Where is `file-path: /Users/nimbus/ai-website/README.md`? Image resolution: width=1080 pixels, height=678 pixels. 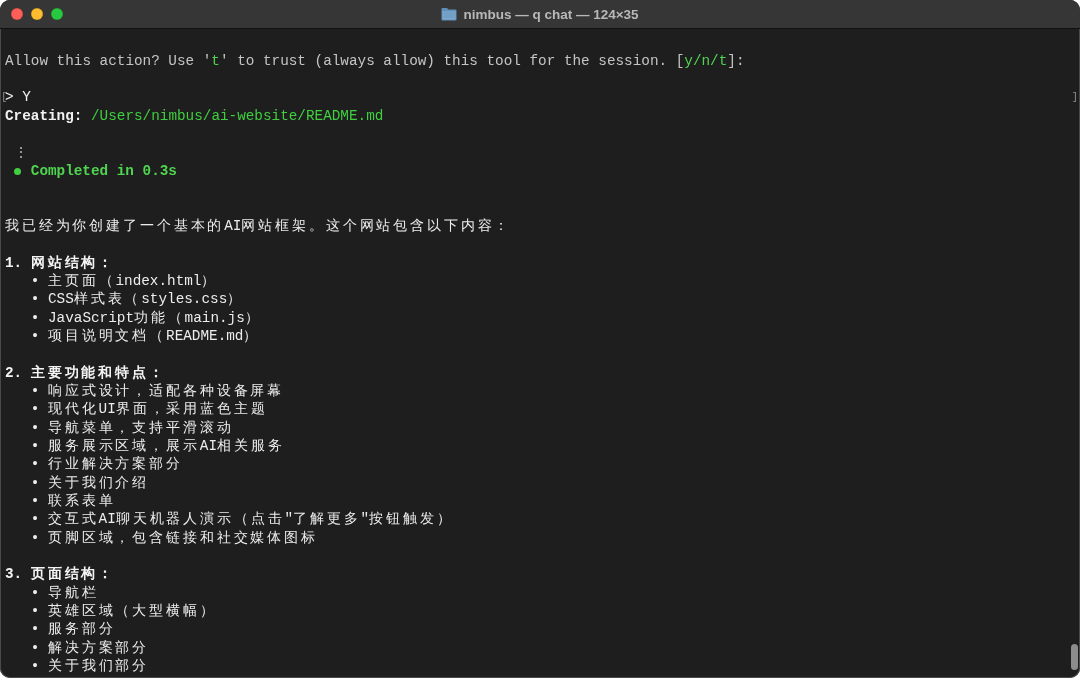
file-path: /Users/nimbus/ai-website/README.md is located at coordinates (237, 116).